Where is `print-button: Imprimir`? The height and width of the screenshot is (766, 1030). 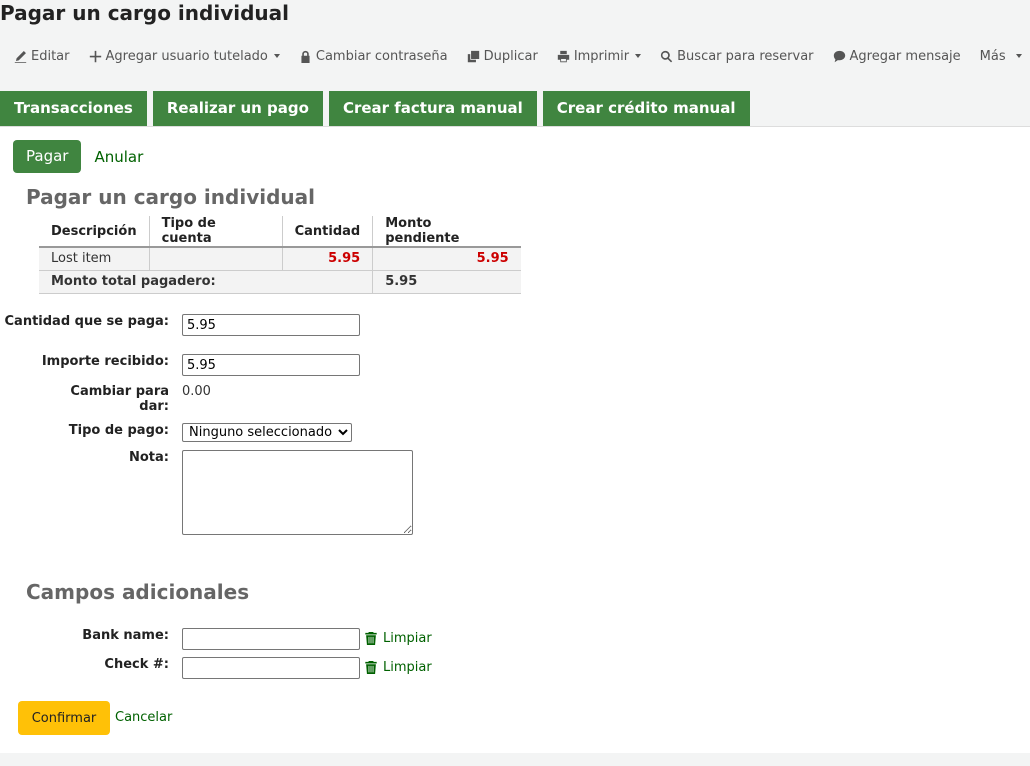
print-button: Imprimir is located at coordinates (599, 56).